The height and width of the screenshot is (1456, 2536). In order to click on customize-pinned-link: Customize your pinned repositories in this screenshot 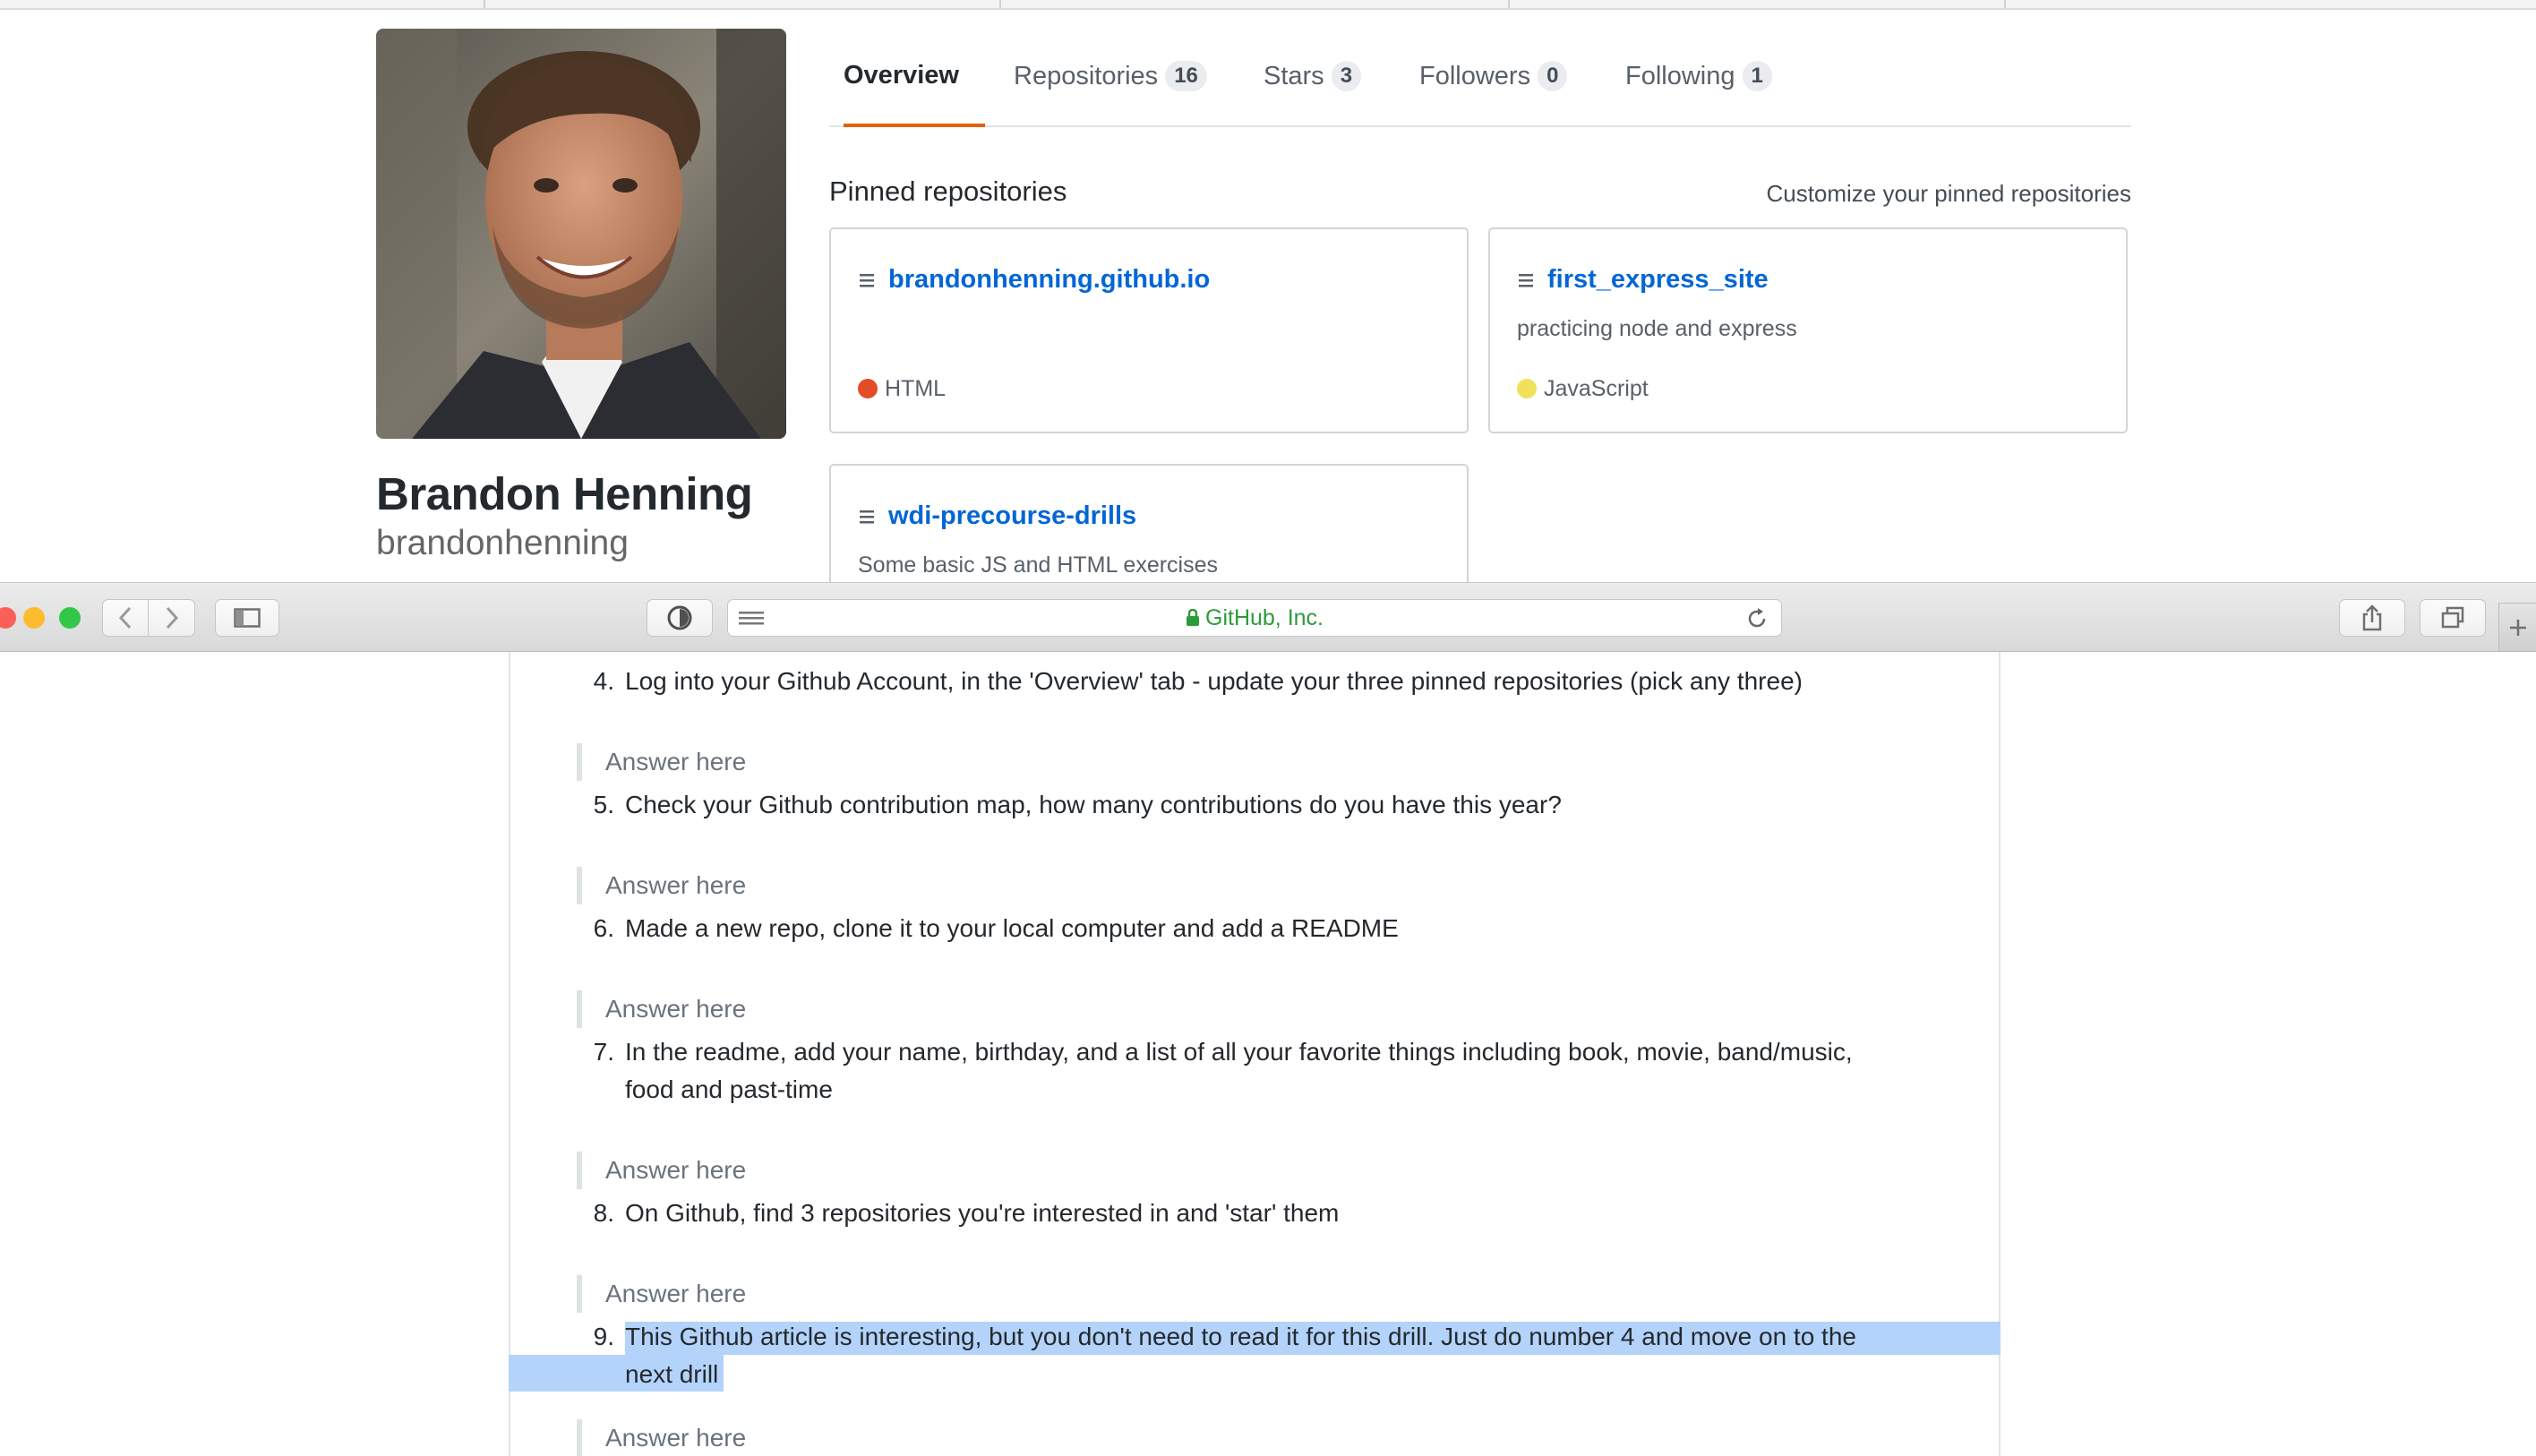, I will do `click(1948, 194)`.